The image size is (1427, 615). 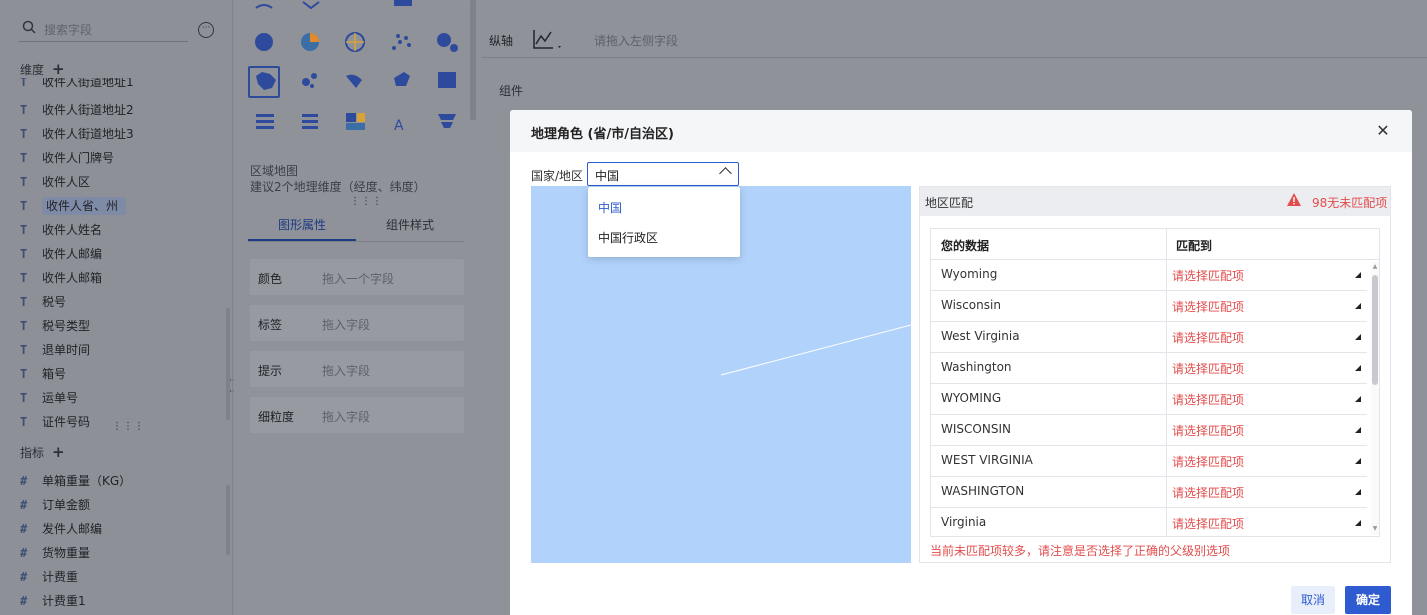 I want to click on more-options-icon: ···, so click(x=206, y=30).